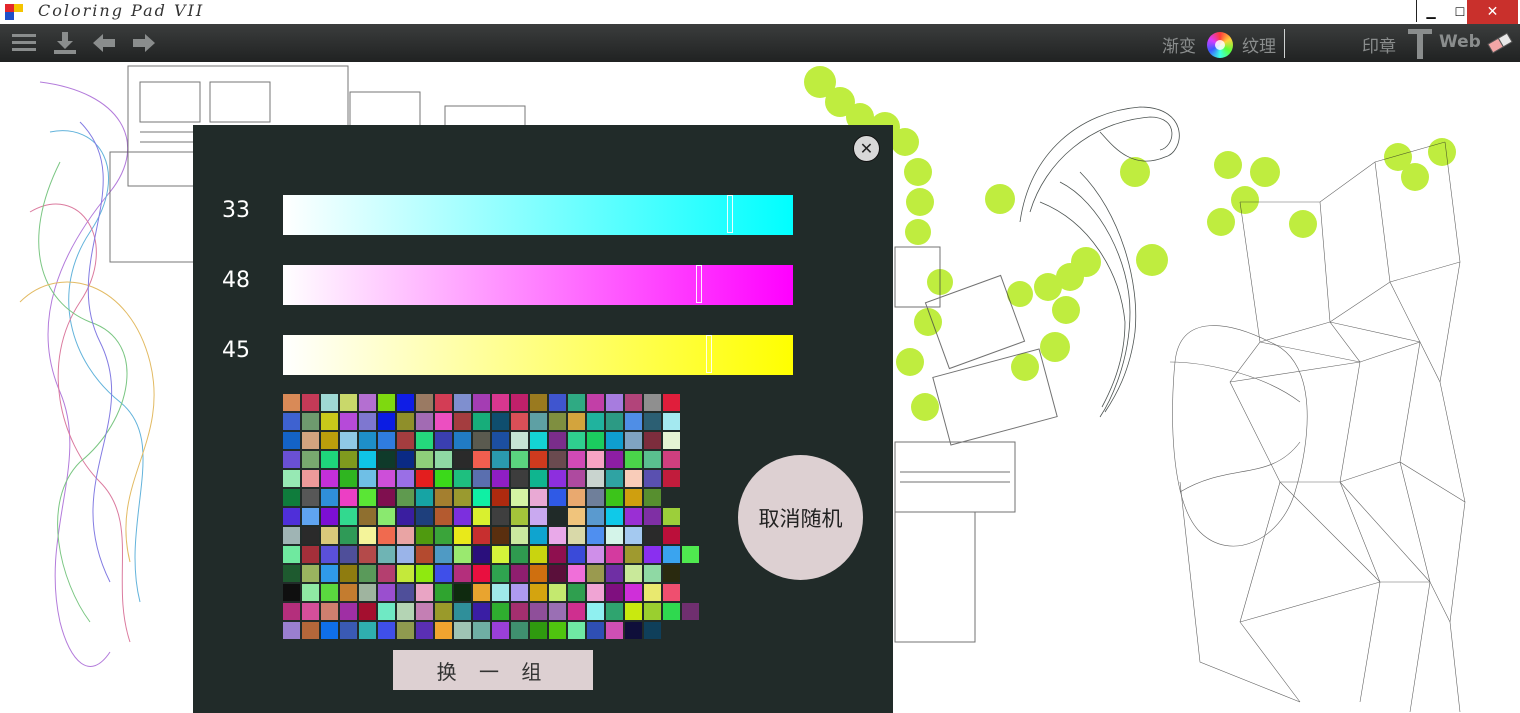 The height and width of the screenshot is (713, 1520). Describe the element at coordinates (1259, 44) in the screenshot. I see `texture-button: 纹理` at that location.